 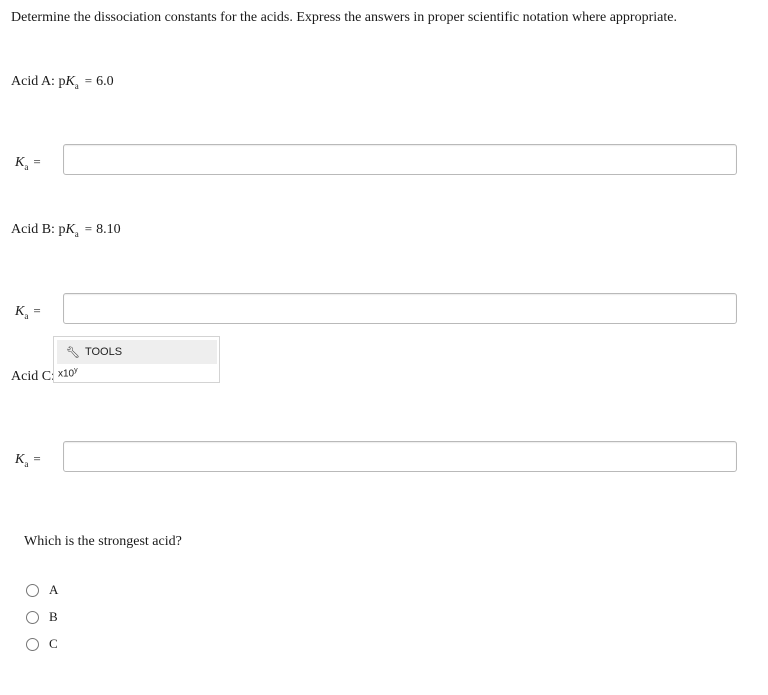 I want to click on acid-b-k-sub: a, so click(x=76, y=233).